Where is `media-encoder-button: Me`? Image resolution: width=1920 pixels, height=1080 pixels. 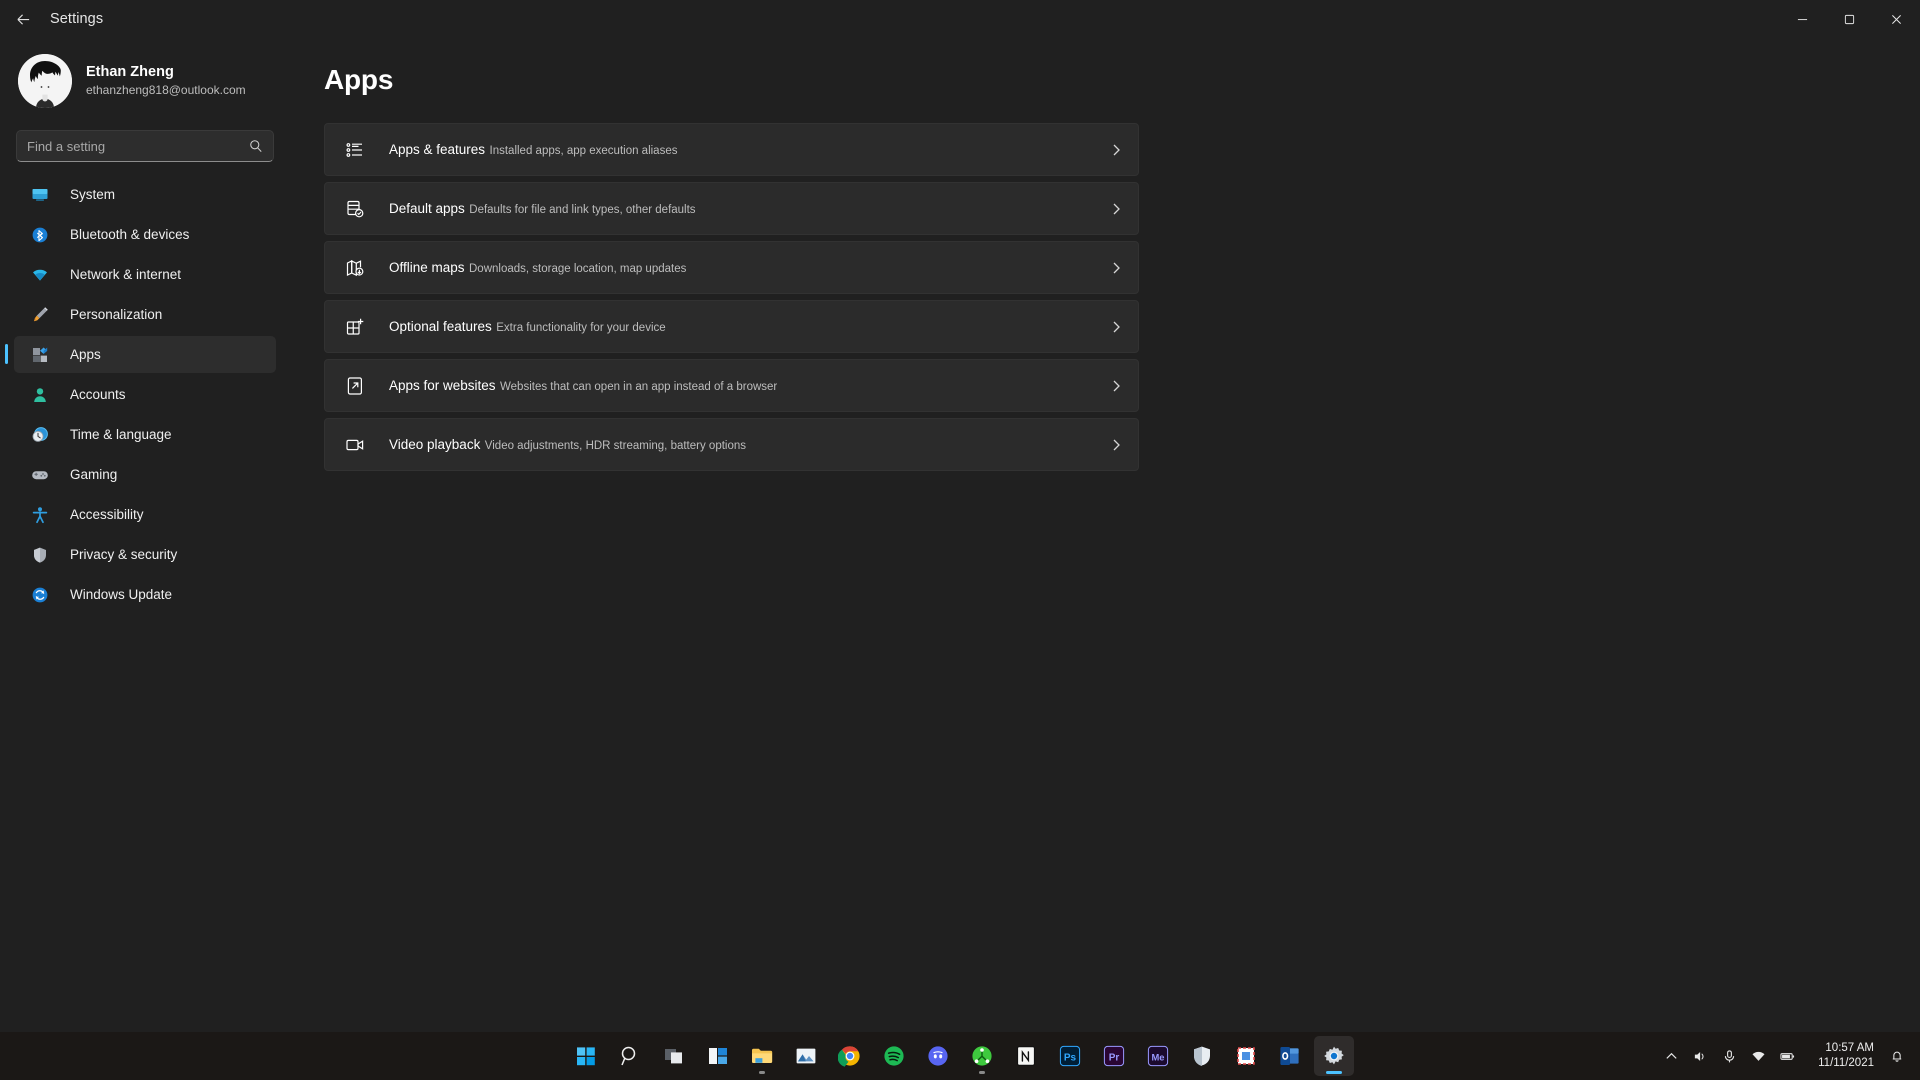 media-encoder-button: Me is located at coordinates (1158, 1056).